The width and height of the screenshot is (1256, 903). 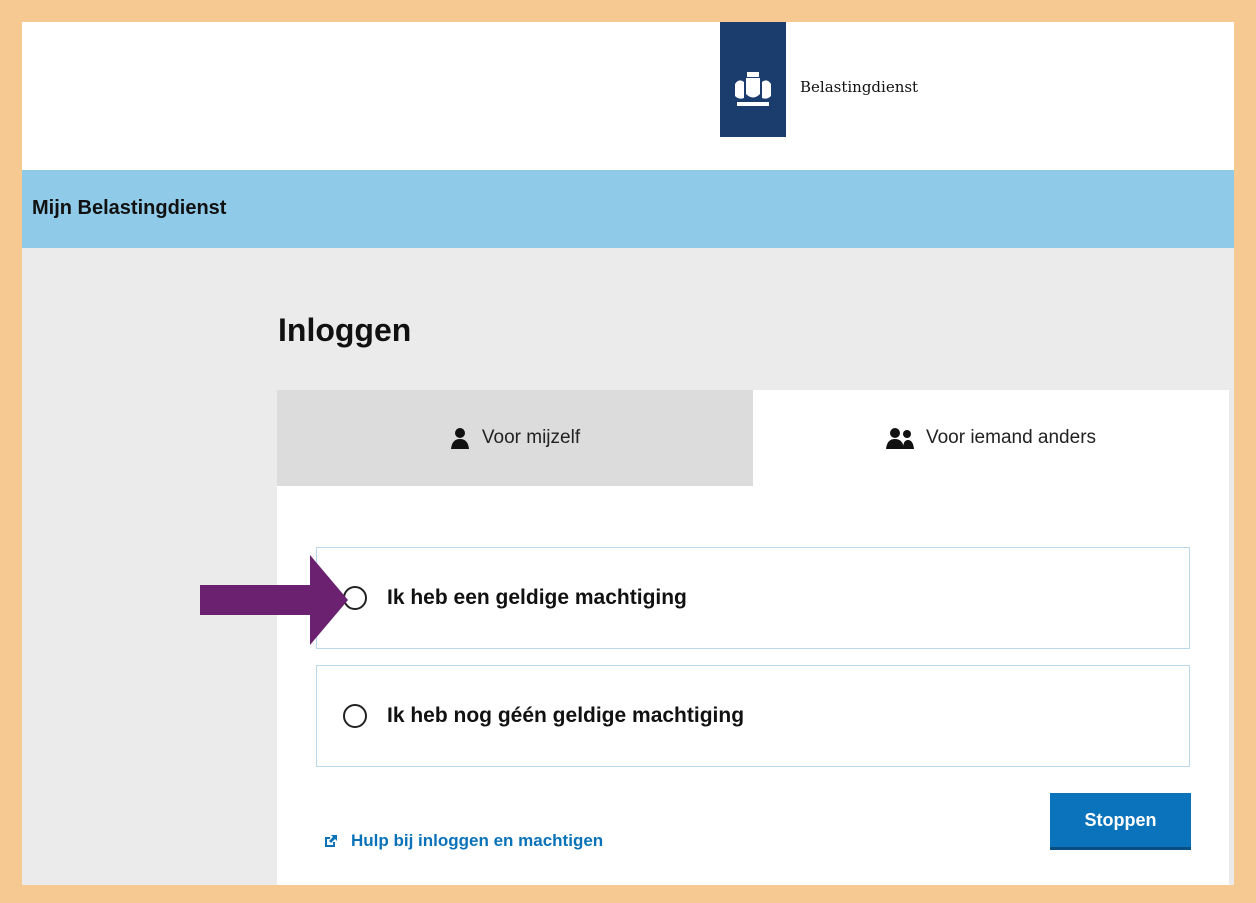 I want to click on radio-button, so click(x=355, y=716).